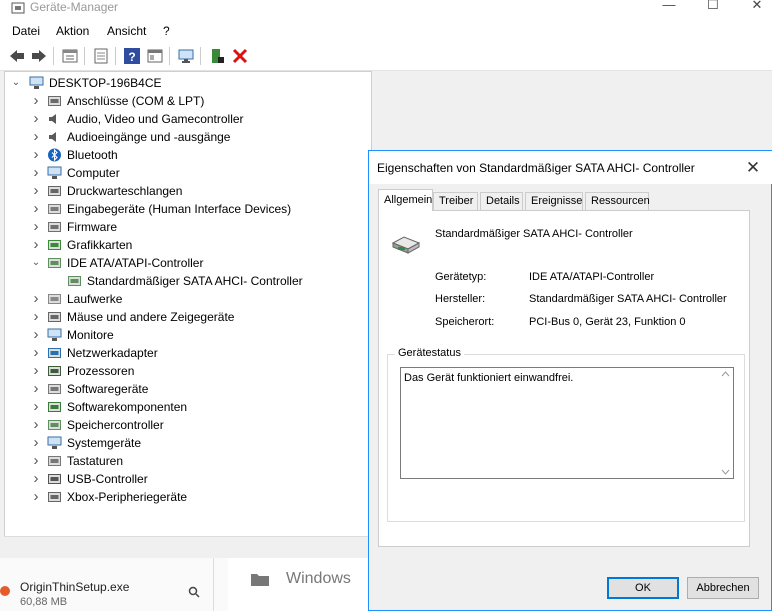 The width and height of the screenshot is (772, 611). I want to click on tree-item-label: Softwarekomponenten, so click(127, 407).